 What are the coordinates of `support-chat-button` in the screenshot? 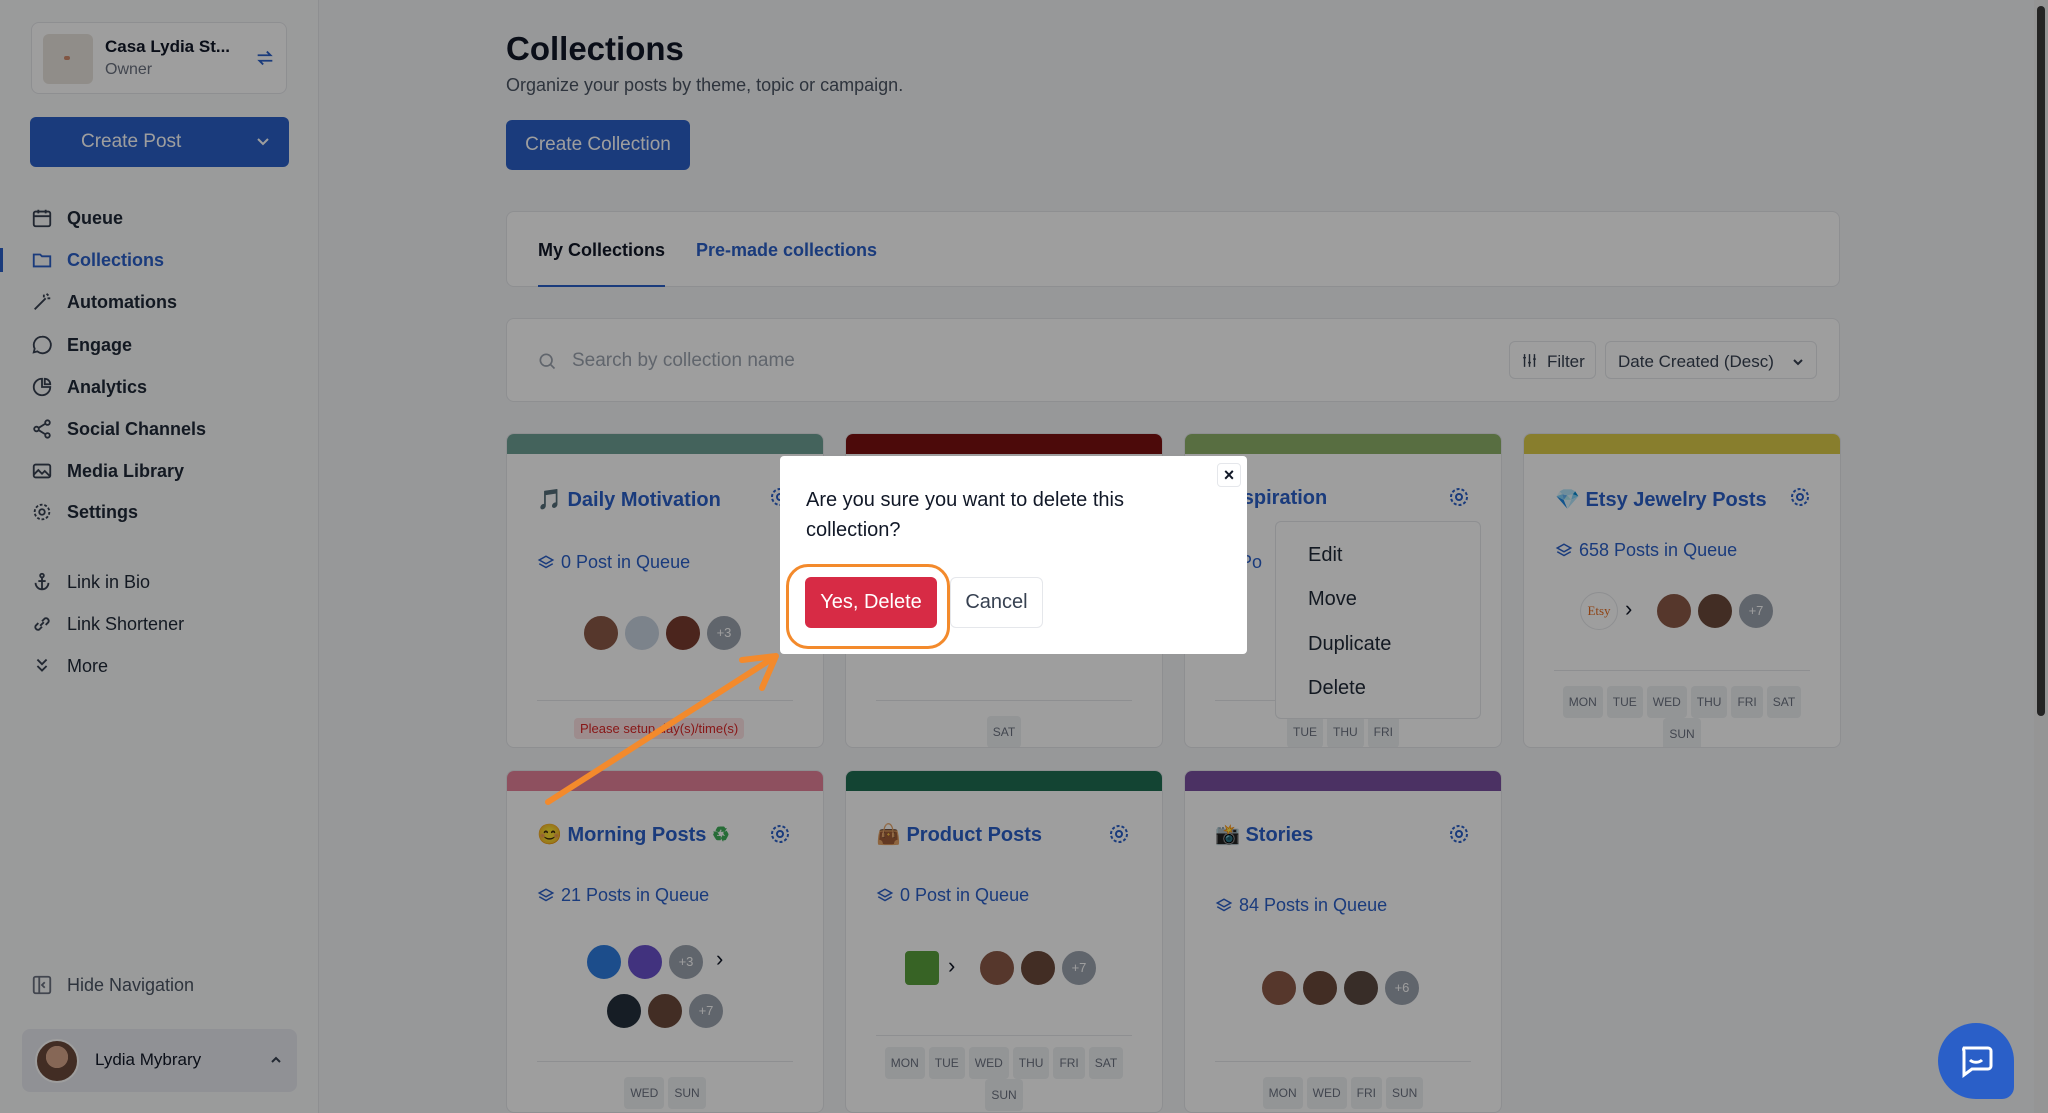 It's located at (1976, 1061).